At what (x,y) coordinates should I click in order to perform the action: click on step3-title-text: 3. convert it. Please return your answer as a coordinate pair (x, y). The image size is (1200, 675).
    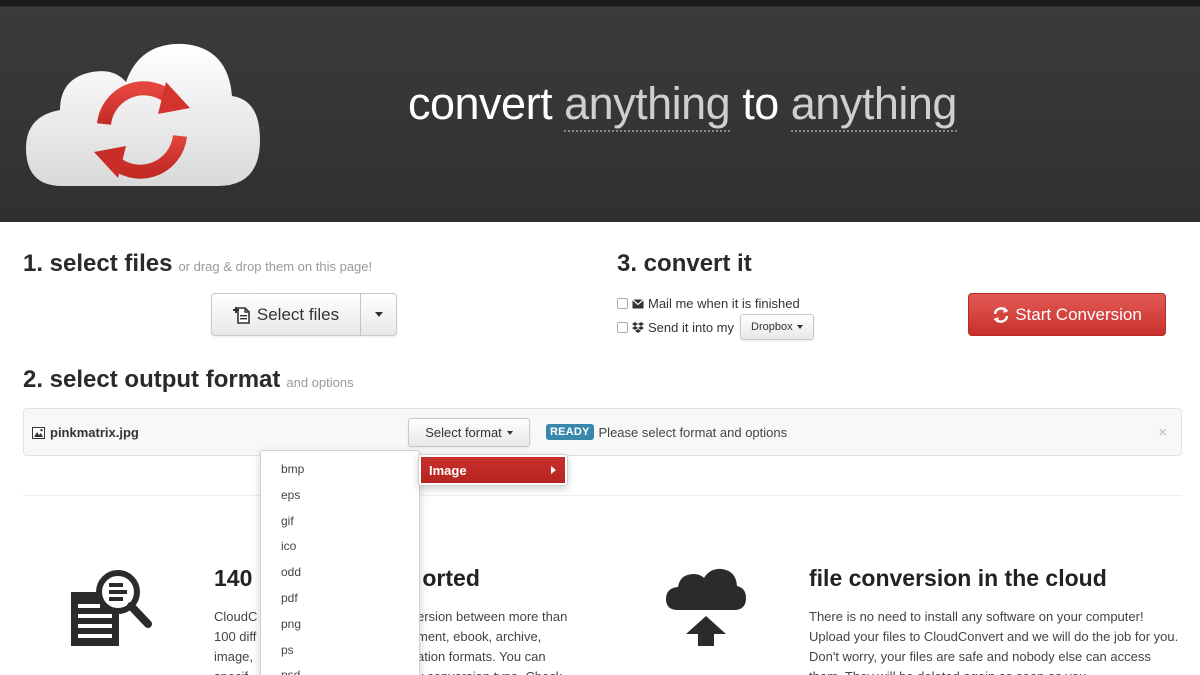
    Looking at the image, I should click on (684, 263).